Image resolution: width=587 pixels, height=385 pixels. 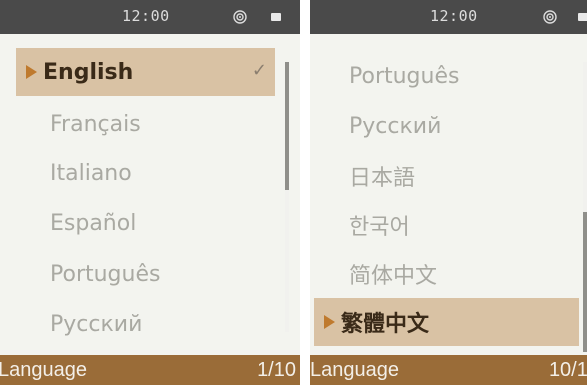 I want to click on list-item-simplified-chinese: 简体中文, so click(x=393, y=274).